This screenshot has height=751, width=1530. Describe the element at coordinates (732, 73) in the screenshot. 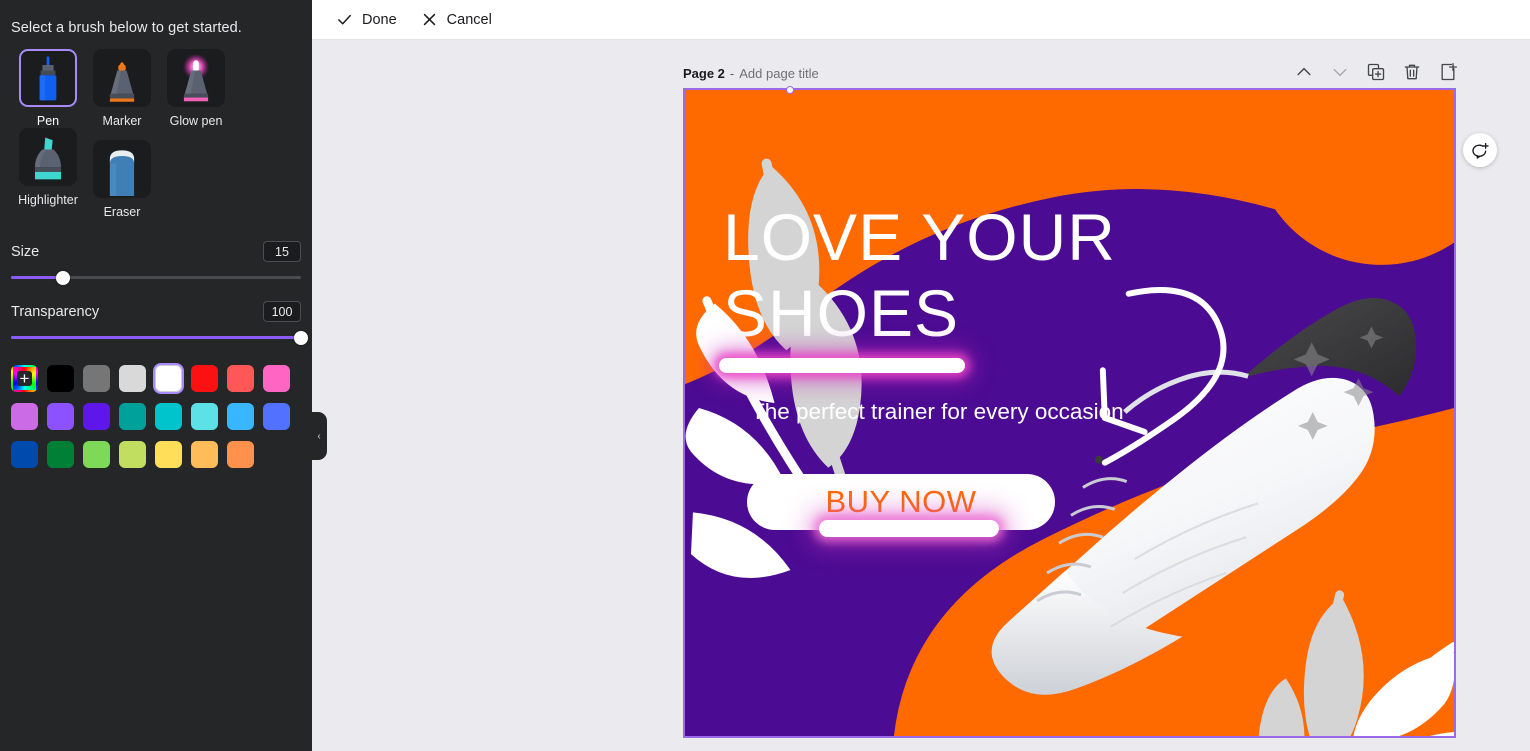

I see `page-header-dash: -` at that location.